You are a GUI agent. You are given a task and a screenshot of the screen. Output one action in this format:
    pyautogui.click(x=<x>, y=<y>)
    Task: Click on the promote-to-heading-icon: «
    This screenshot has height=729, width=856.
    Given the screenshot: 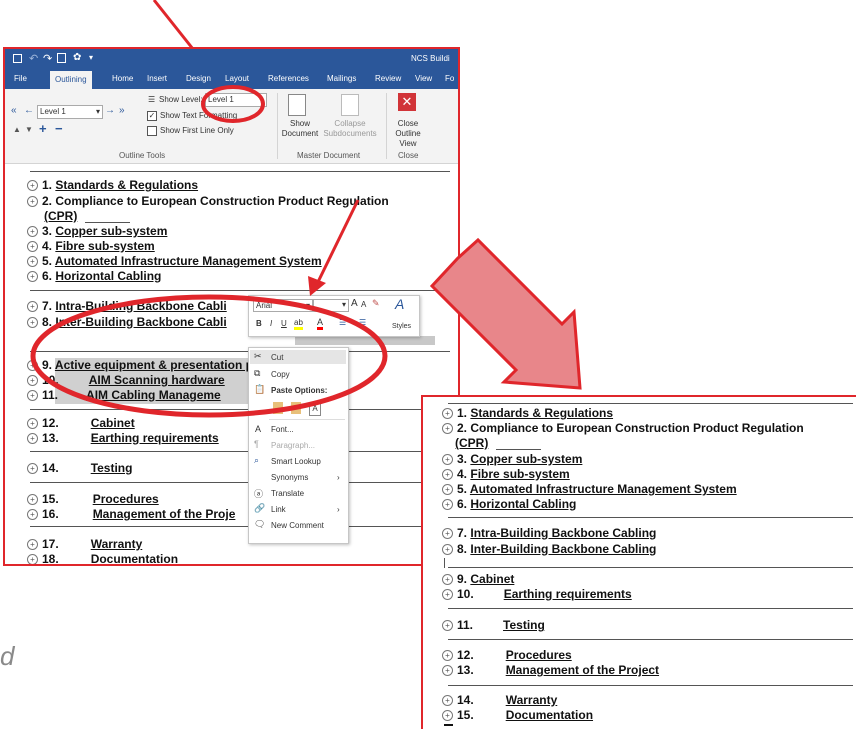 What is the action you would take?
    pyautogui.click(x=14, y=110)
    